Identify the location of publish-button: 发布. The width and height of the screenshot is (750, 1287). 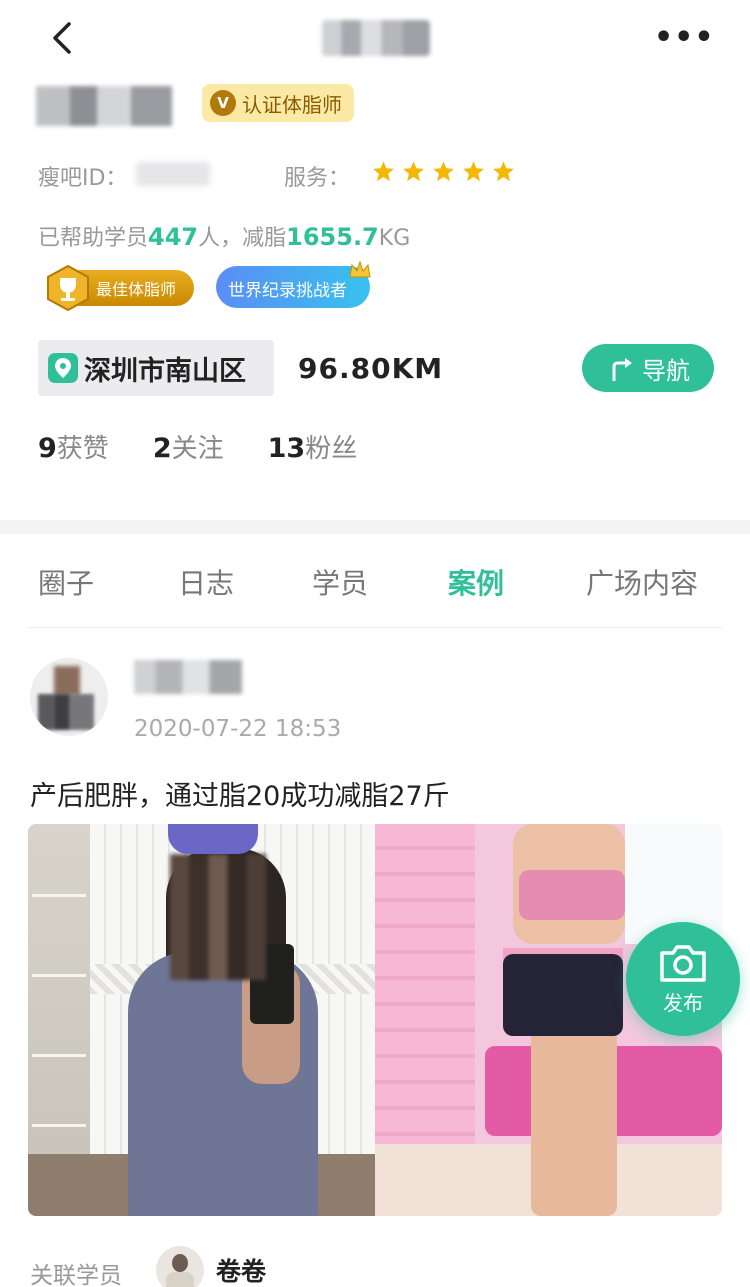
(683, 979).